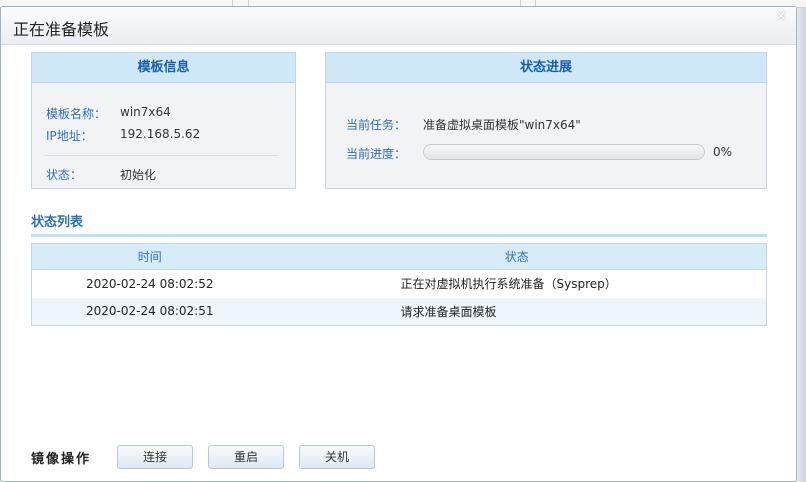  I want to click on template-info-header: 模板信息, so click(163, 68).